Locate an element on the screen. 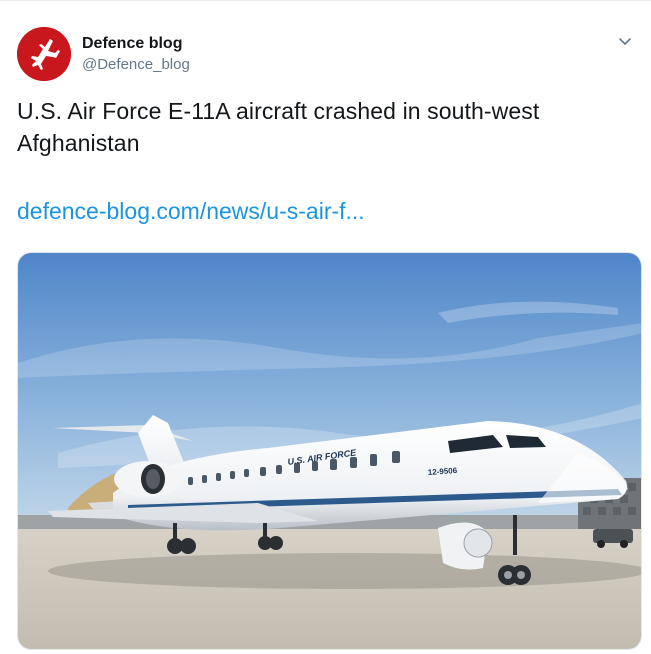 The width and height of the screenshot is (651, 654). display-name: Defence blog is located at coordinates (132, 44).